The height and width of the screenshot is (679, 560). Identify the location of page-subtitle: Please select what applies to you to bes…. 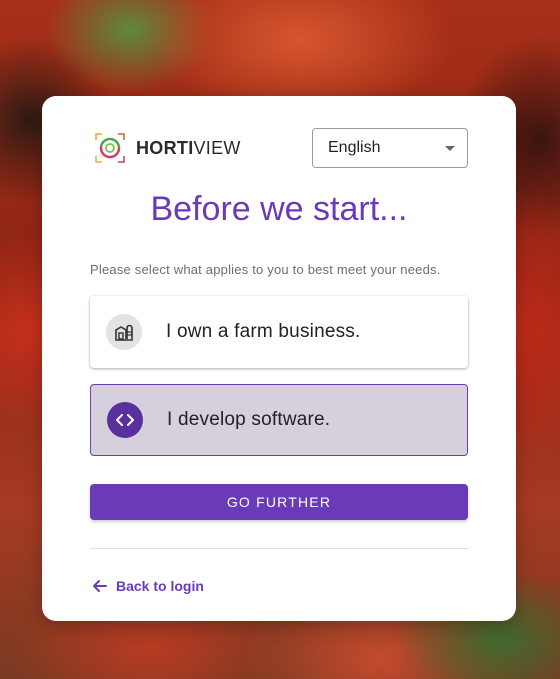
(265, 269).